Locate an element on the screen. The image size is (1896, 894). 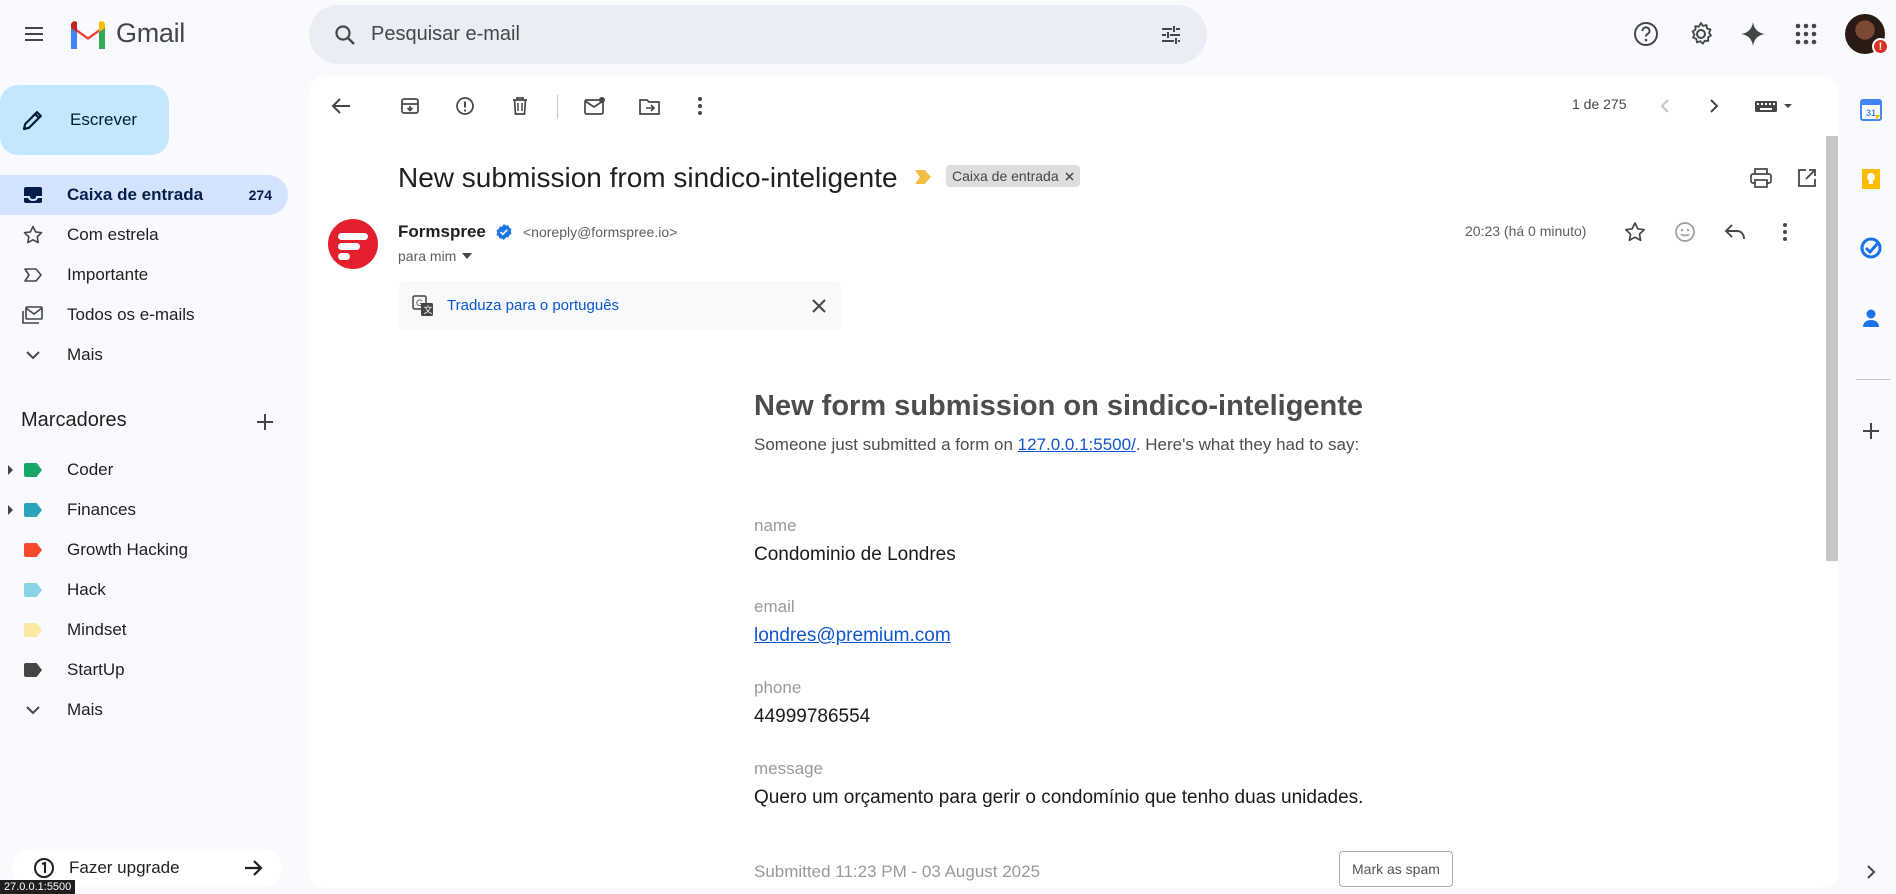
label-name: StartUp is located at coordinates (96, 669).